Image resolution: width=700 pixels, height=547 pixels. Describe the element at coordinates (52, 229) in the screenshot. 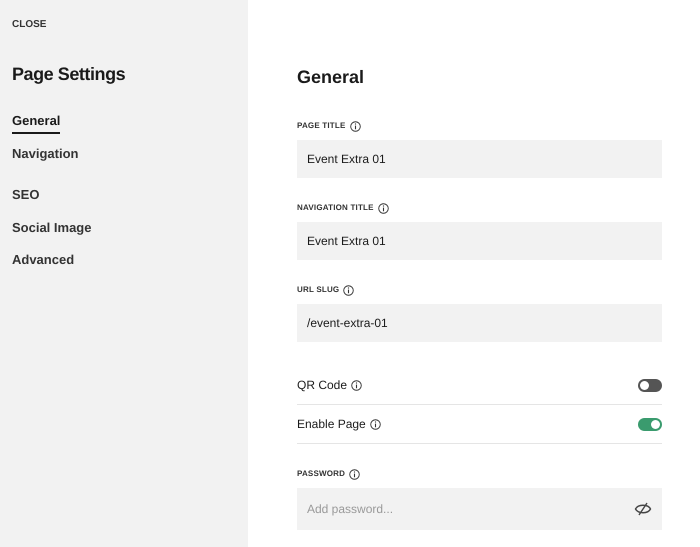

I see `nav-item: Social Image` at that location.